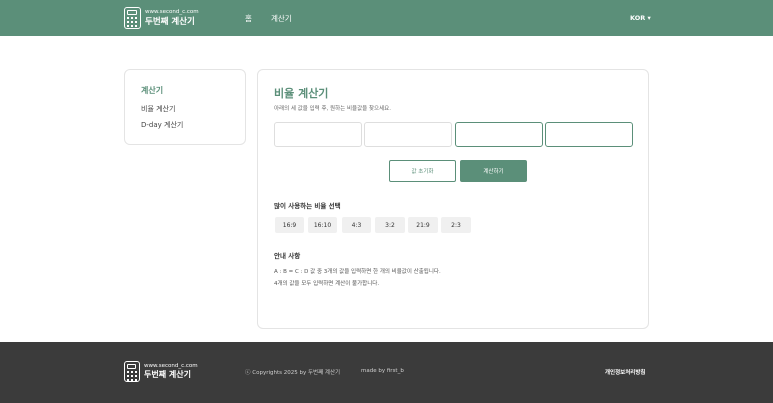 The image size is (773, 403). I want to click on made-by-text: made by first_b, so click(382, 371).